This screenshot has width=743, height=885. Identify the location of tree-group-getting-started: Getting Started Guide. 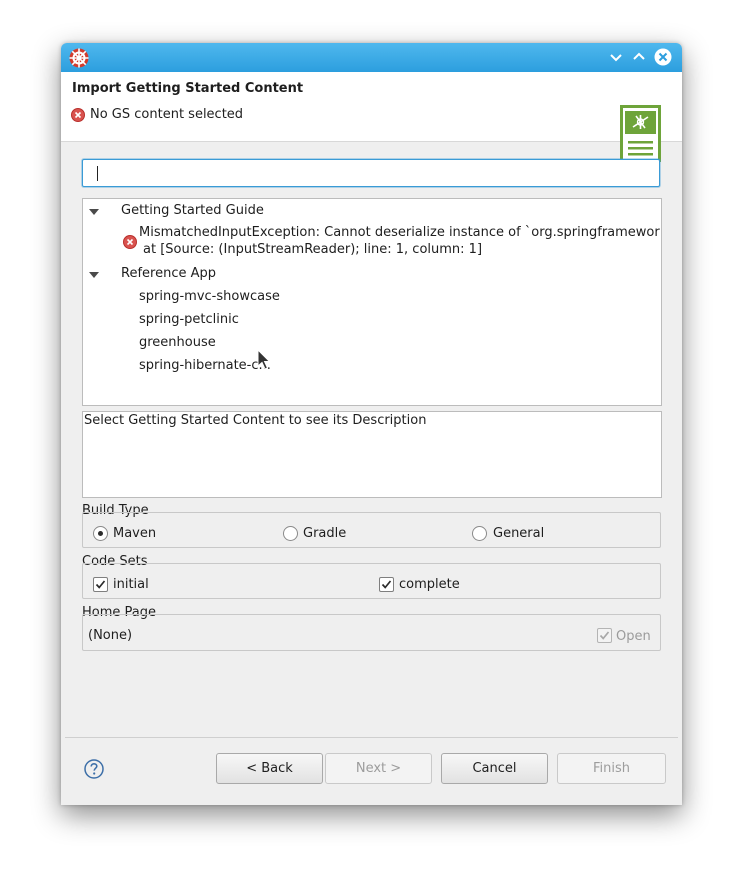
(372, 211).